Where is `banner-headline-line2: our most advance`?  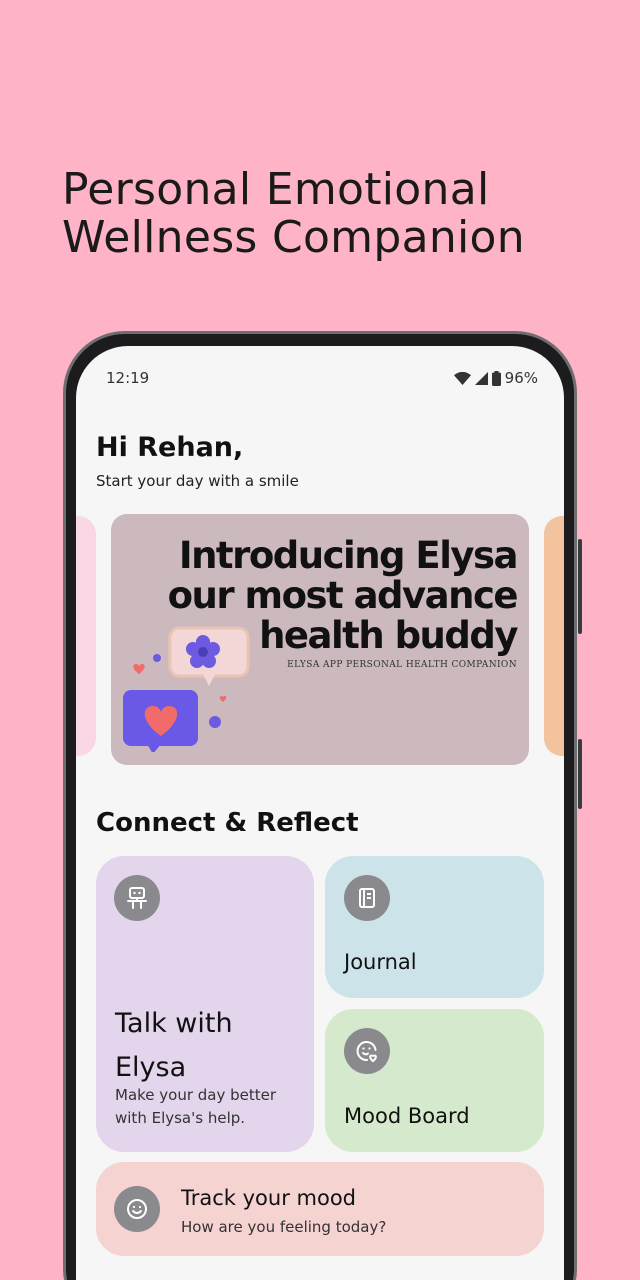 banner-headline-line2: our most advance is located at coordinates (343, 595).